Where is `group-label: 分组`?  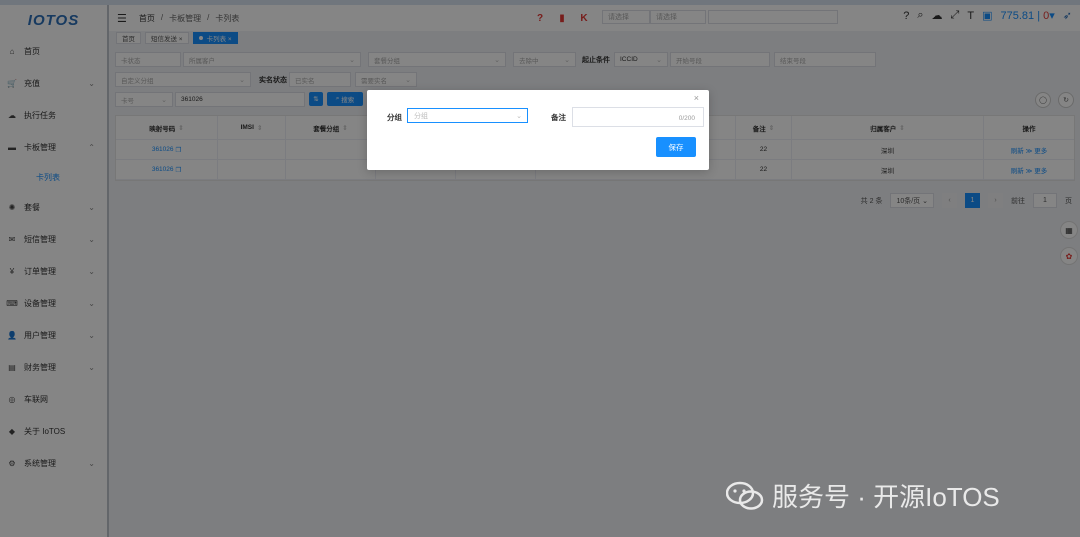
group-label: 分组 is located at coordinates (394, 117).